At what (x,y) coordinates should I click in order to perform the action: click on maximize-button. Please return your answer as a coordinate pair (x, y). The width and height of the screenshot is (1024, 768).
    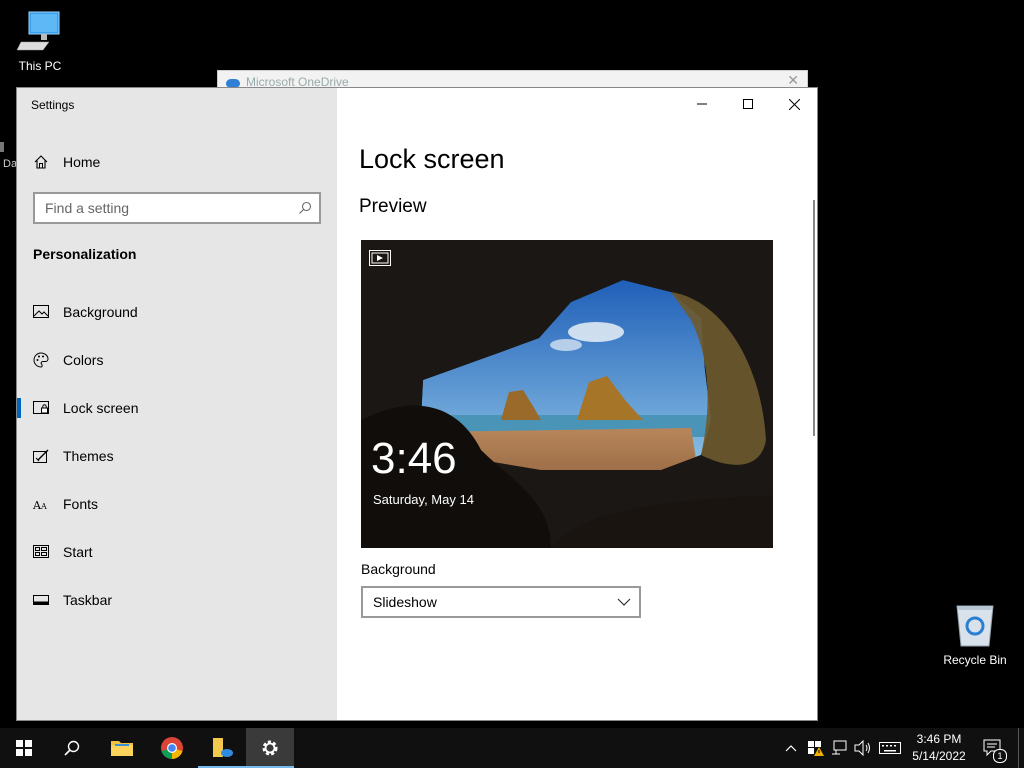
    Looking at the image, I should click on (748, 104).